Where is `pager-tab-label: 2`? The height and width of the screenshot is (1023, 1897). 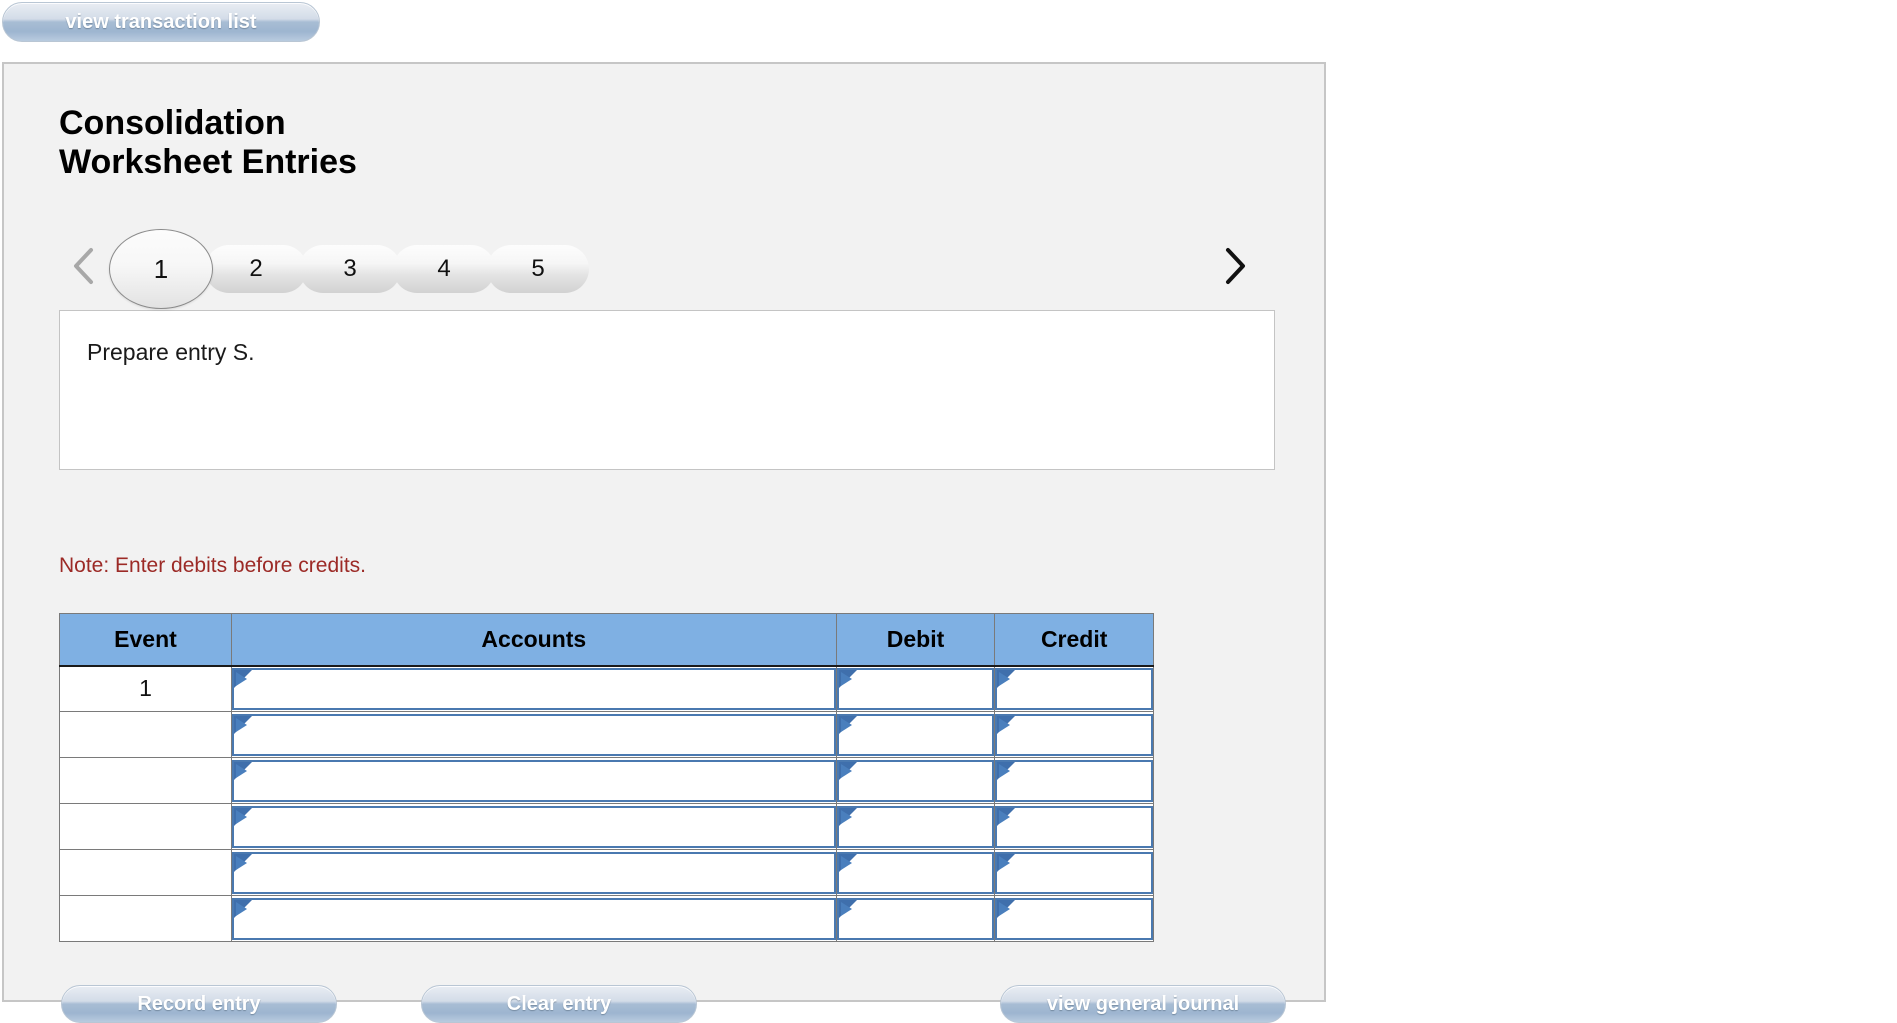 pager-tab-label: 2 is located at coordinates (256, 268).